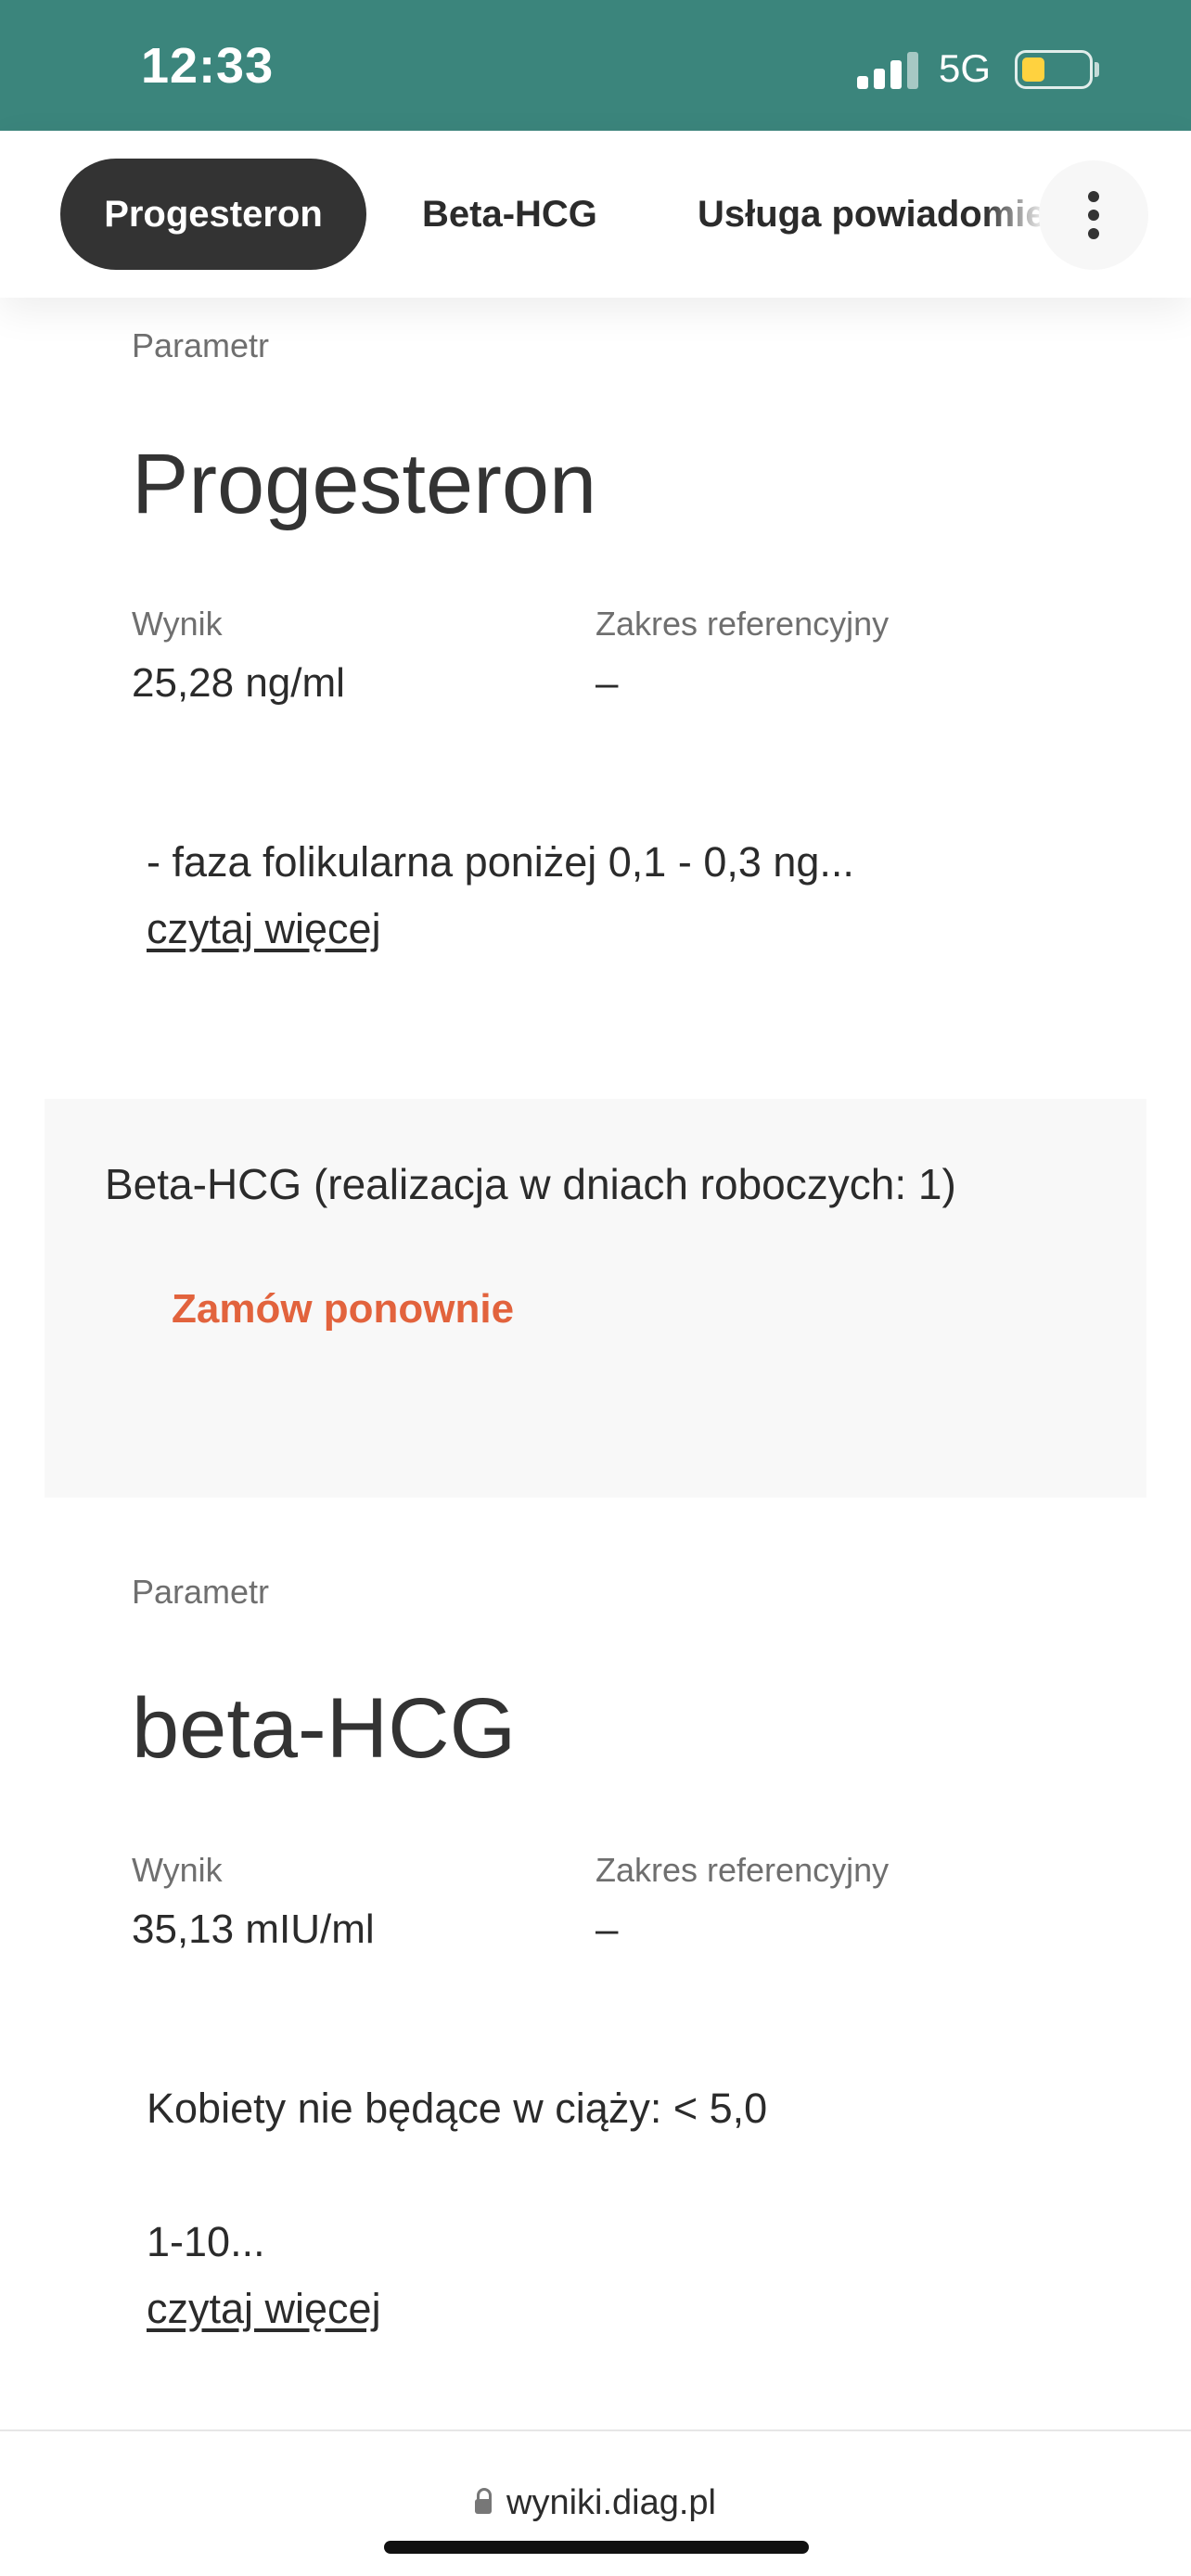  I want to click on status-bar: 12:33 5G, so click(595, 66).